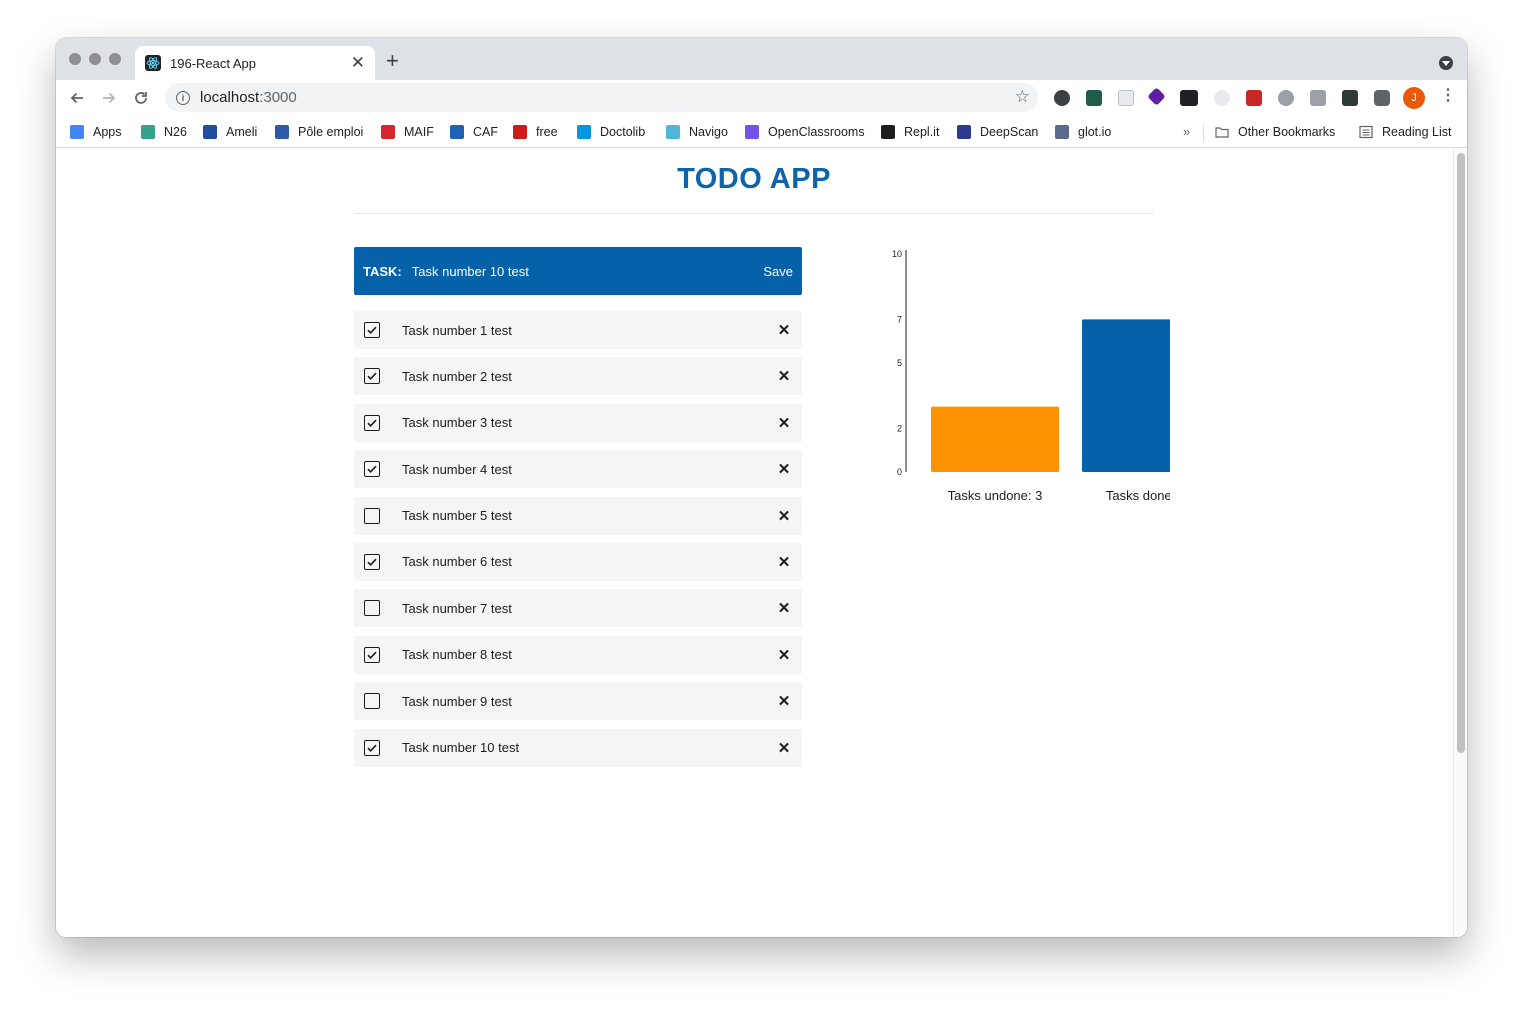 Image resolution: width=1523 pixels, height=1012 pixels. Describe the element at coordinates (457, 655) in the screenshot. I see `task-label: Task number 8 test` at that location.